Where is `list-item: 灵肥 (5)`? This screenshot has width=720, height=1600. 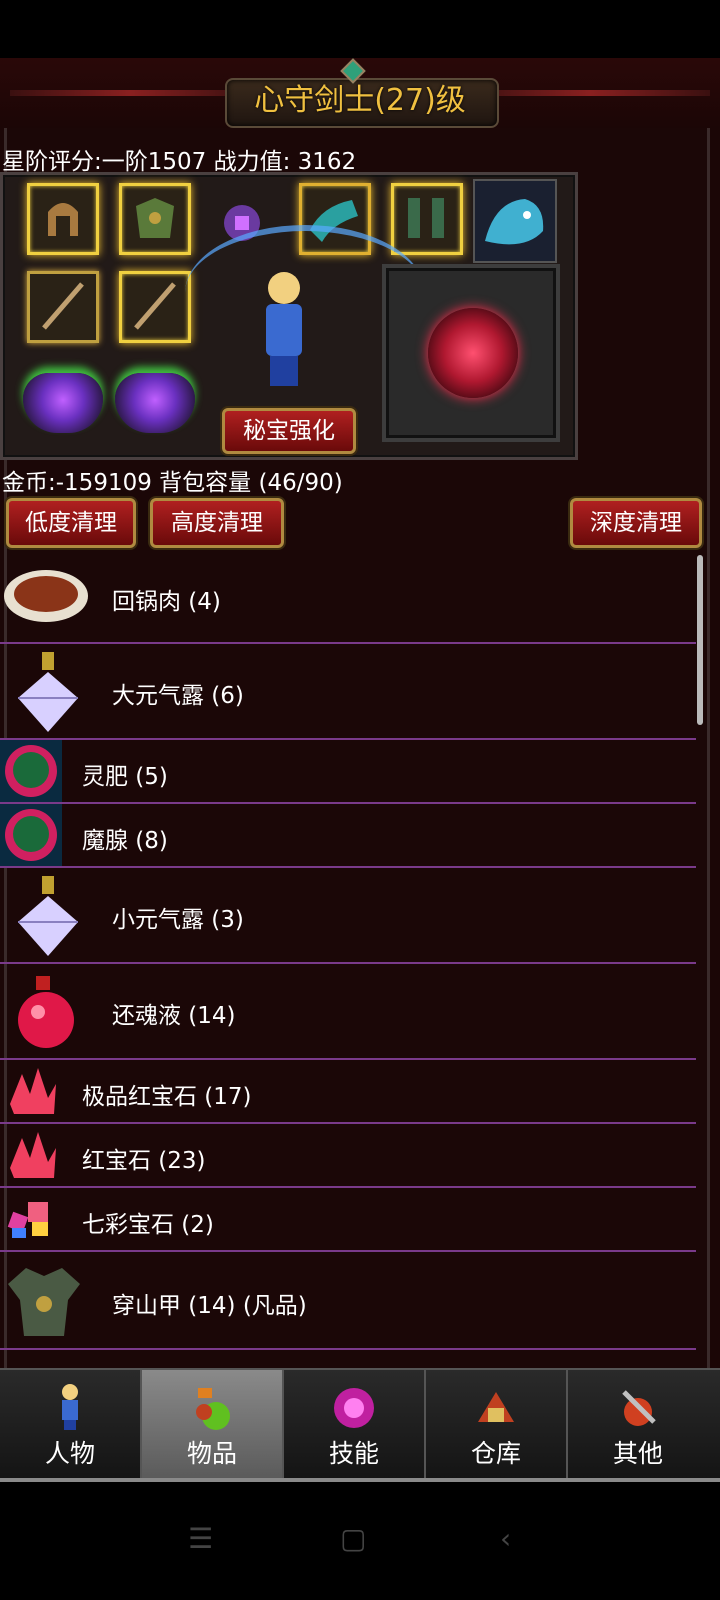
list-item: 灵肥 (5) is located at coordinates (348, 772).